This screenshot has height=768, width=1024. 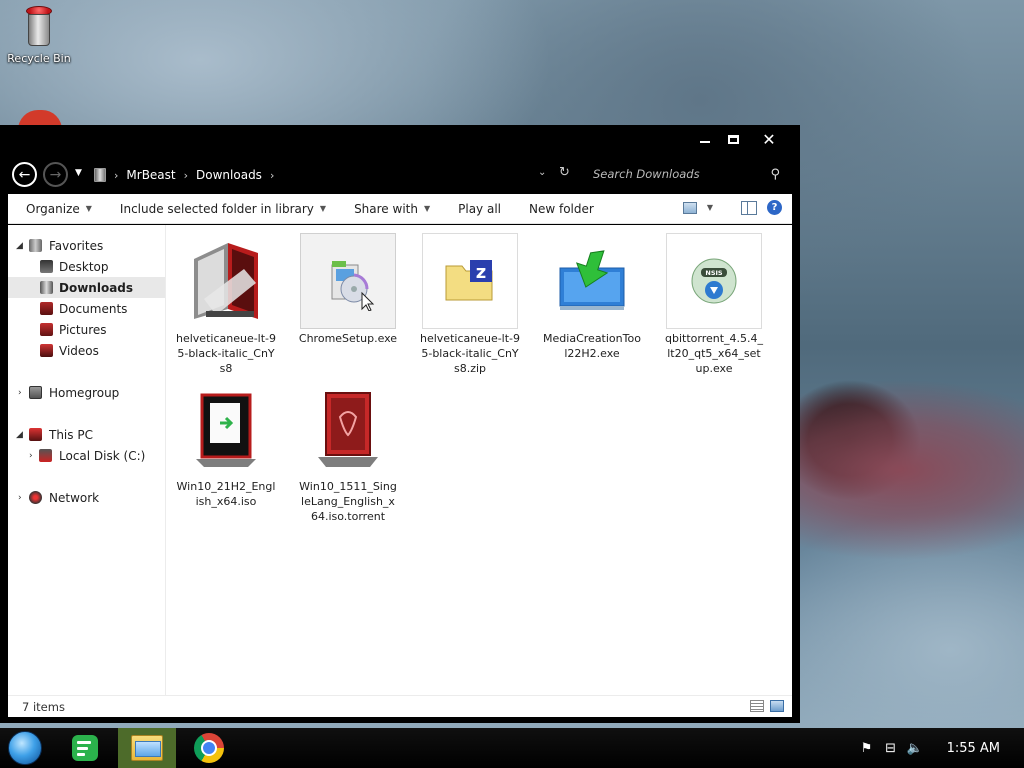 I want to click on sidebar-item-homegroup: › Homegroup, so click(x=86, y=392).